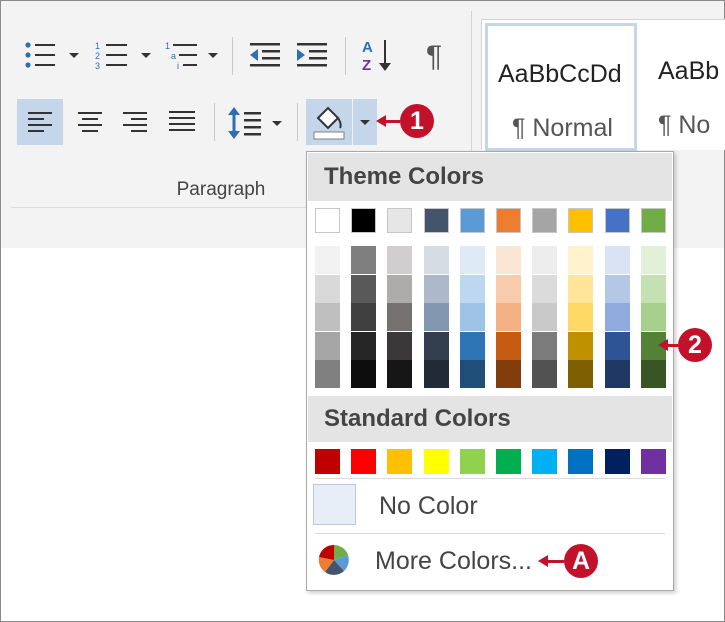  I want to click on style-normal: AaBbCcDd ¶ Normal, so click(561, 87).